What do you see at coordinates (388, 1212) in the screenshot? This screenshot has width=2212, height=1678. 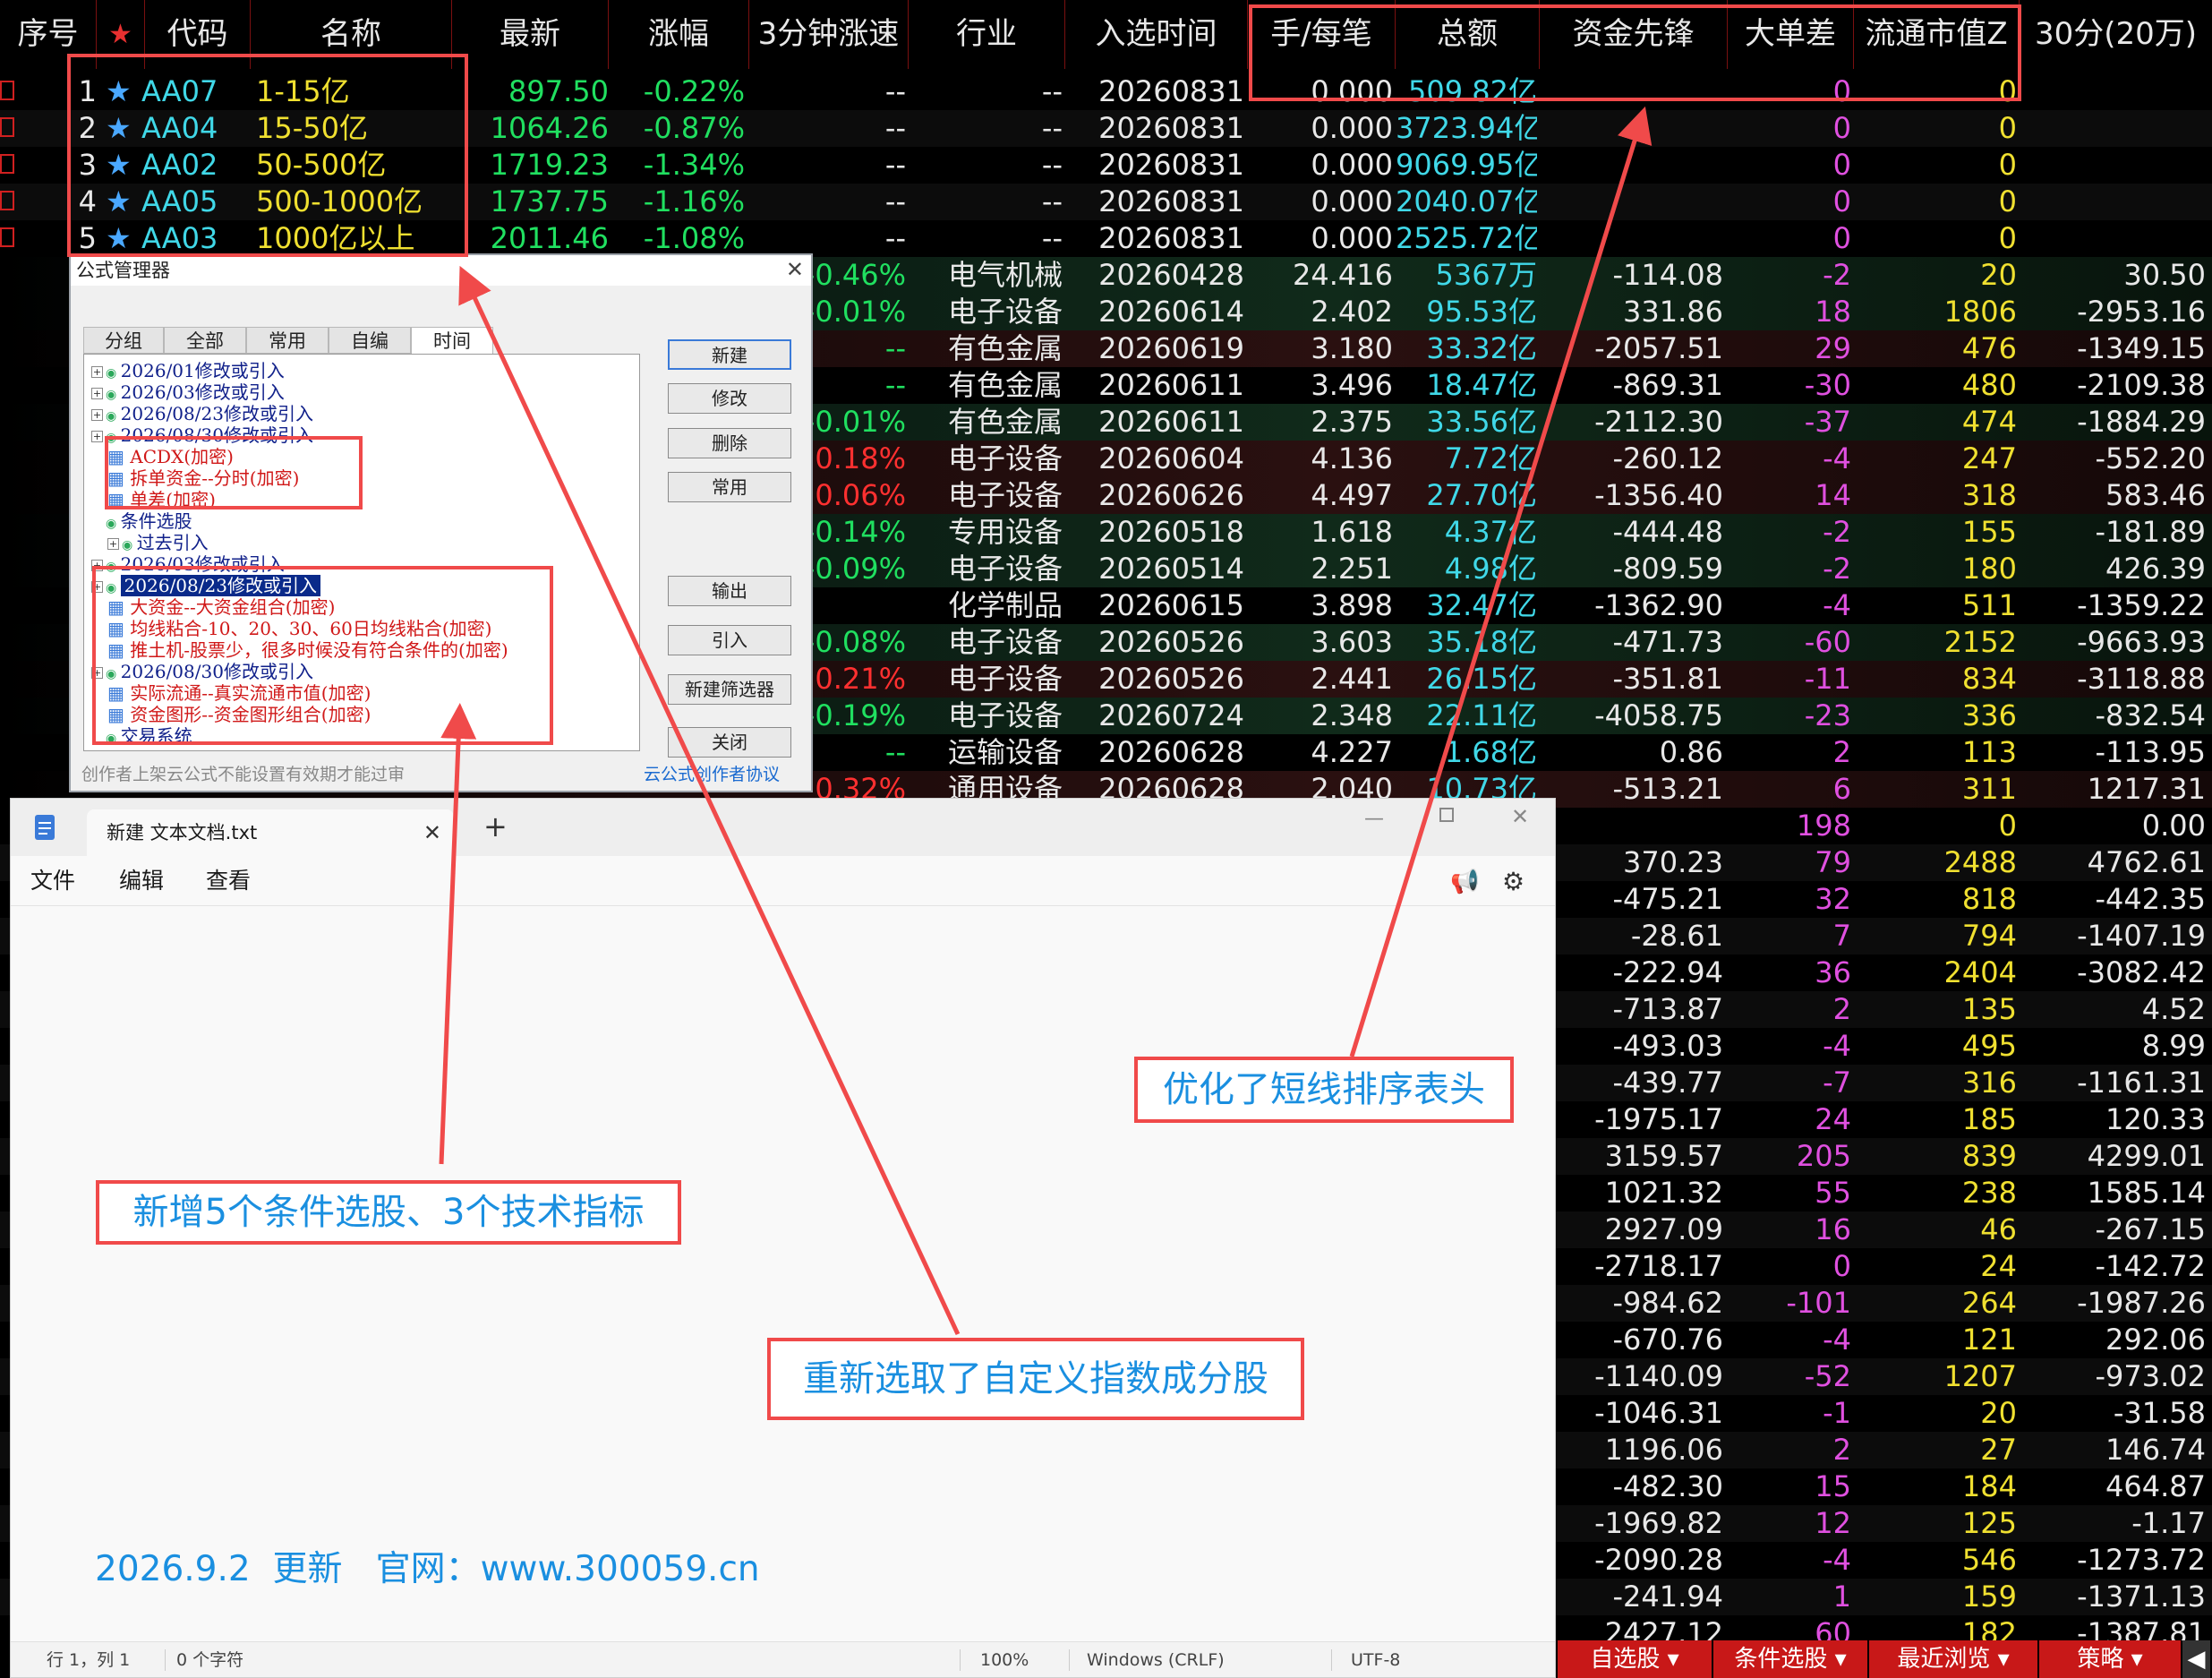 I see `annotation-new-selects: 新增5个条件选股、3个技术指标` at bounding box center [388, 1212].